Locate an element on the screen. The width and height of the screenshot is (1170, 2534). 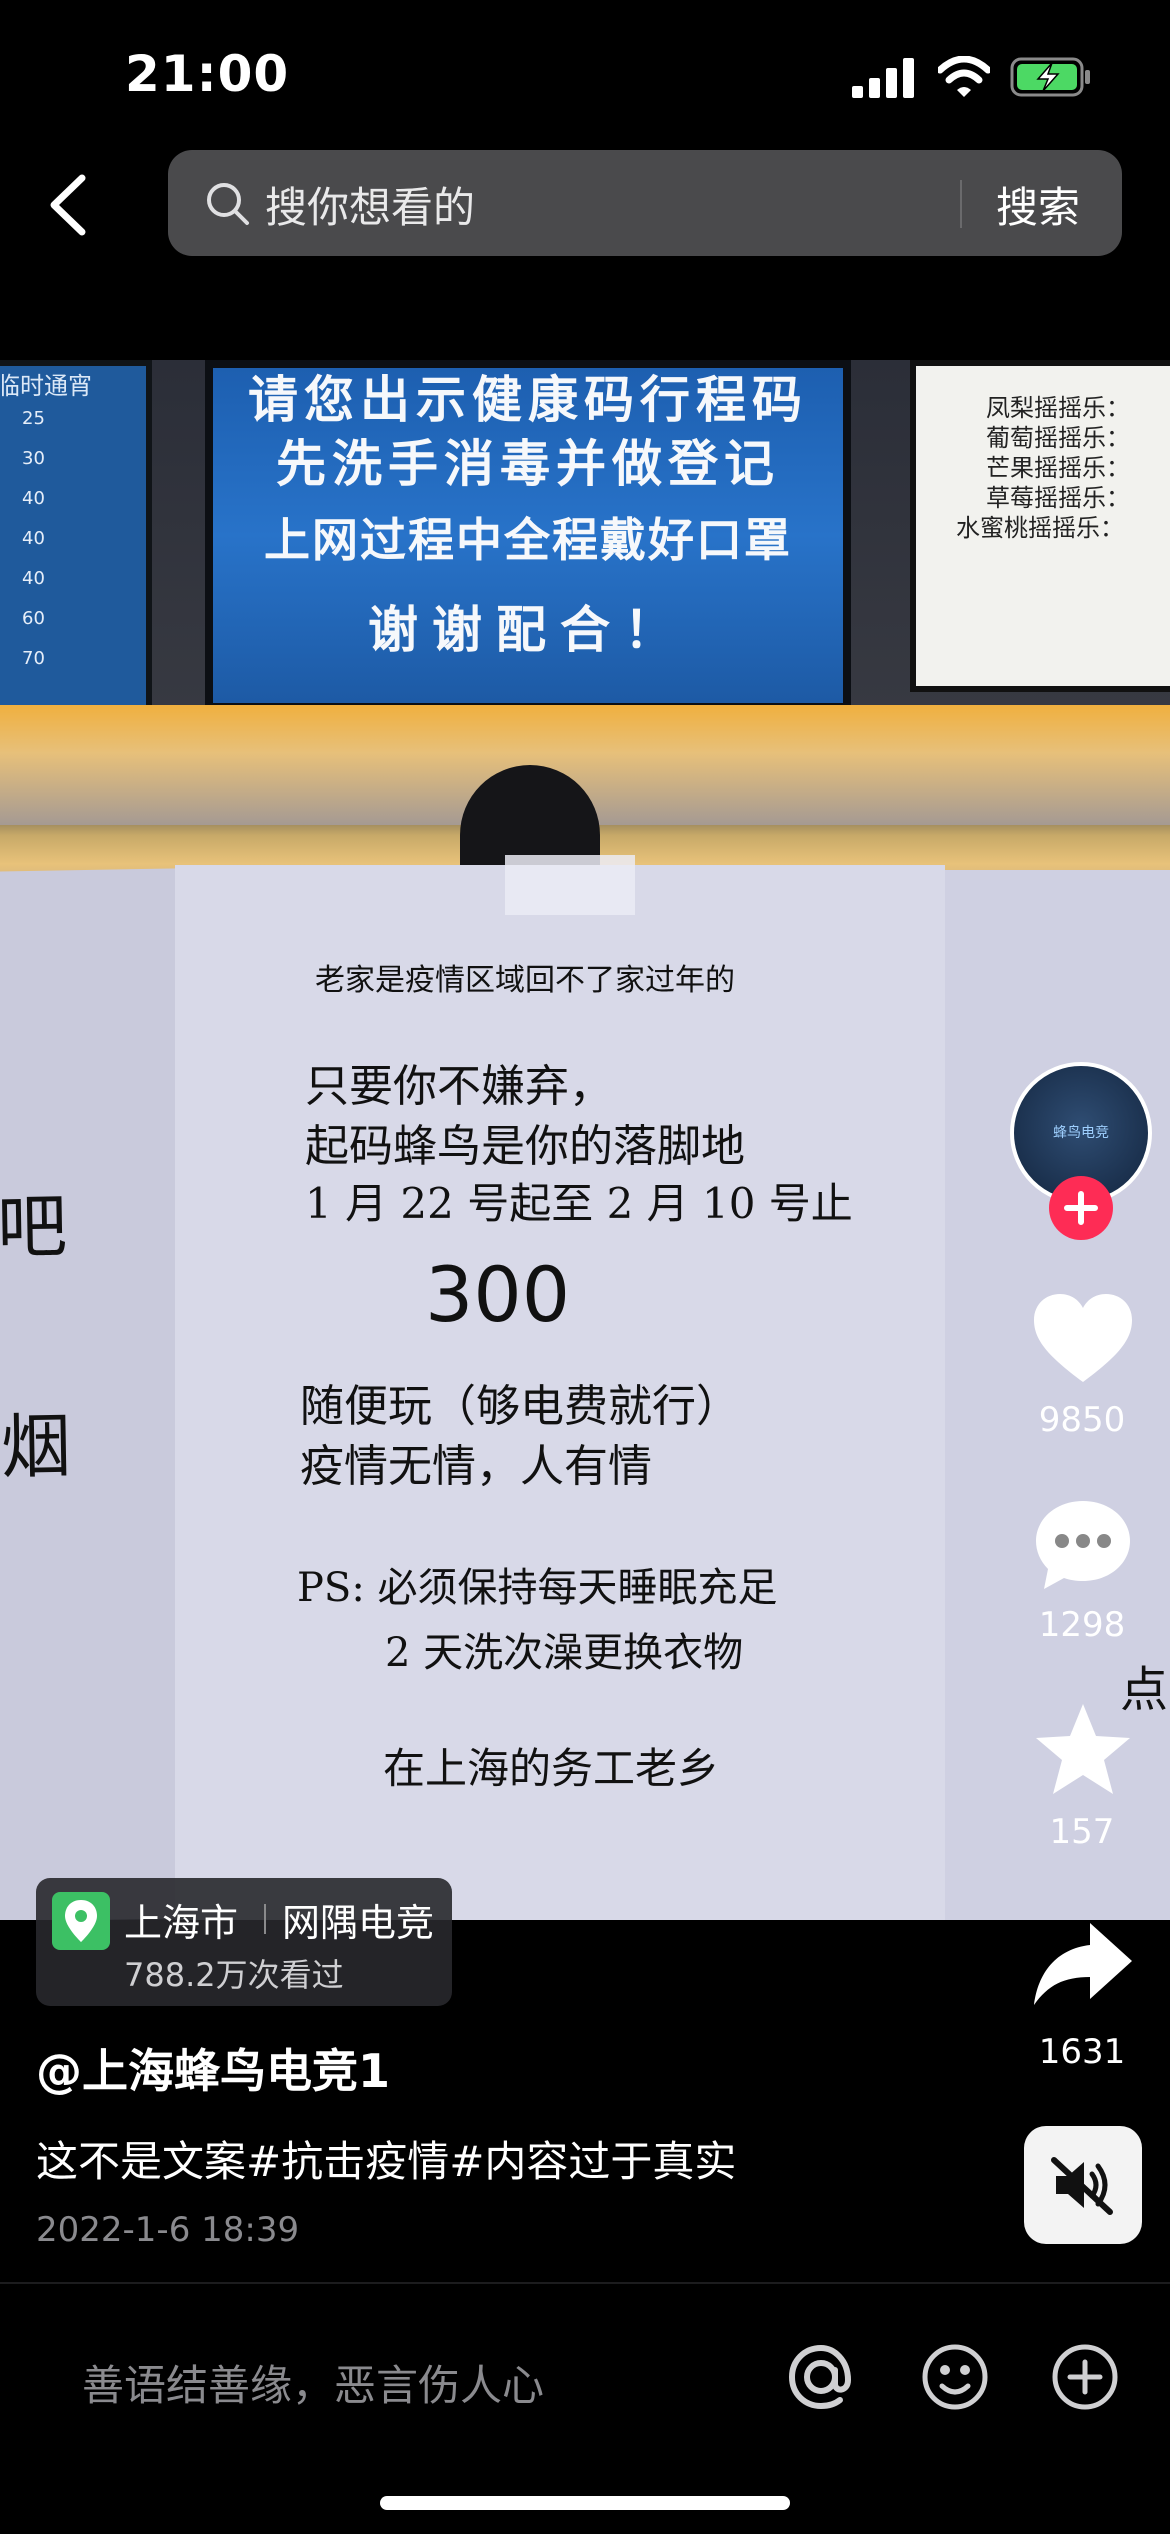
location-card: 上海市 网隅电竞 788.2万次看过 is located at coordinates (244, 1942).